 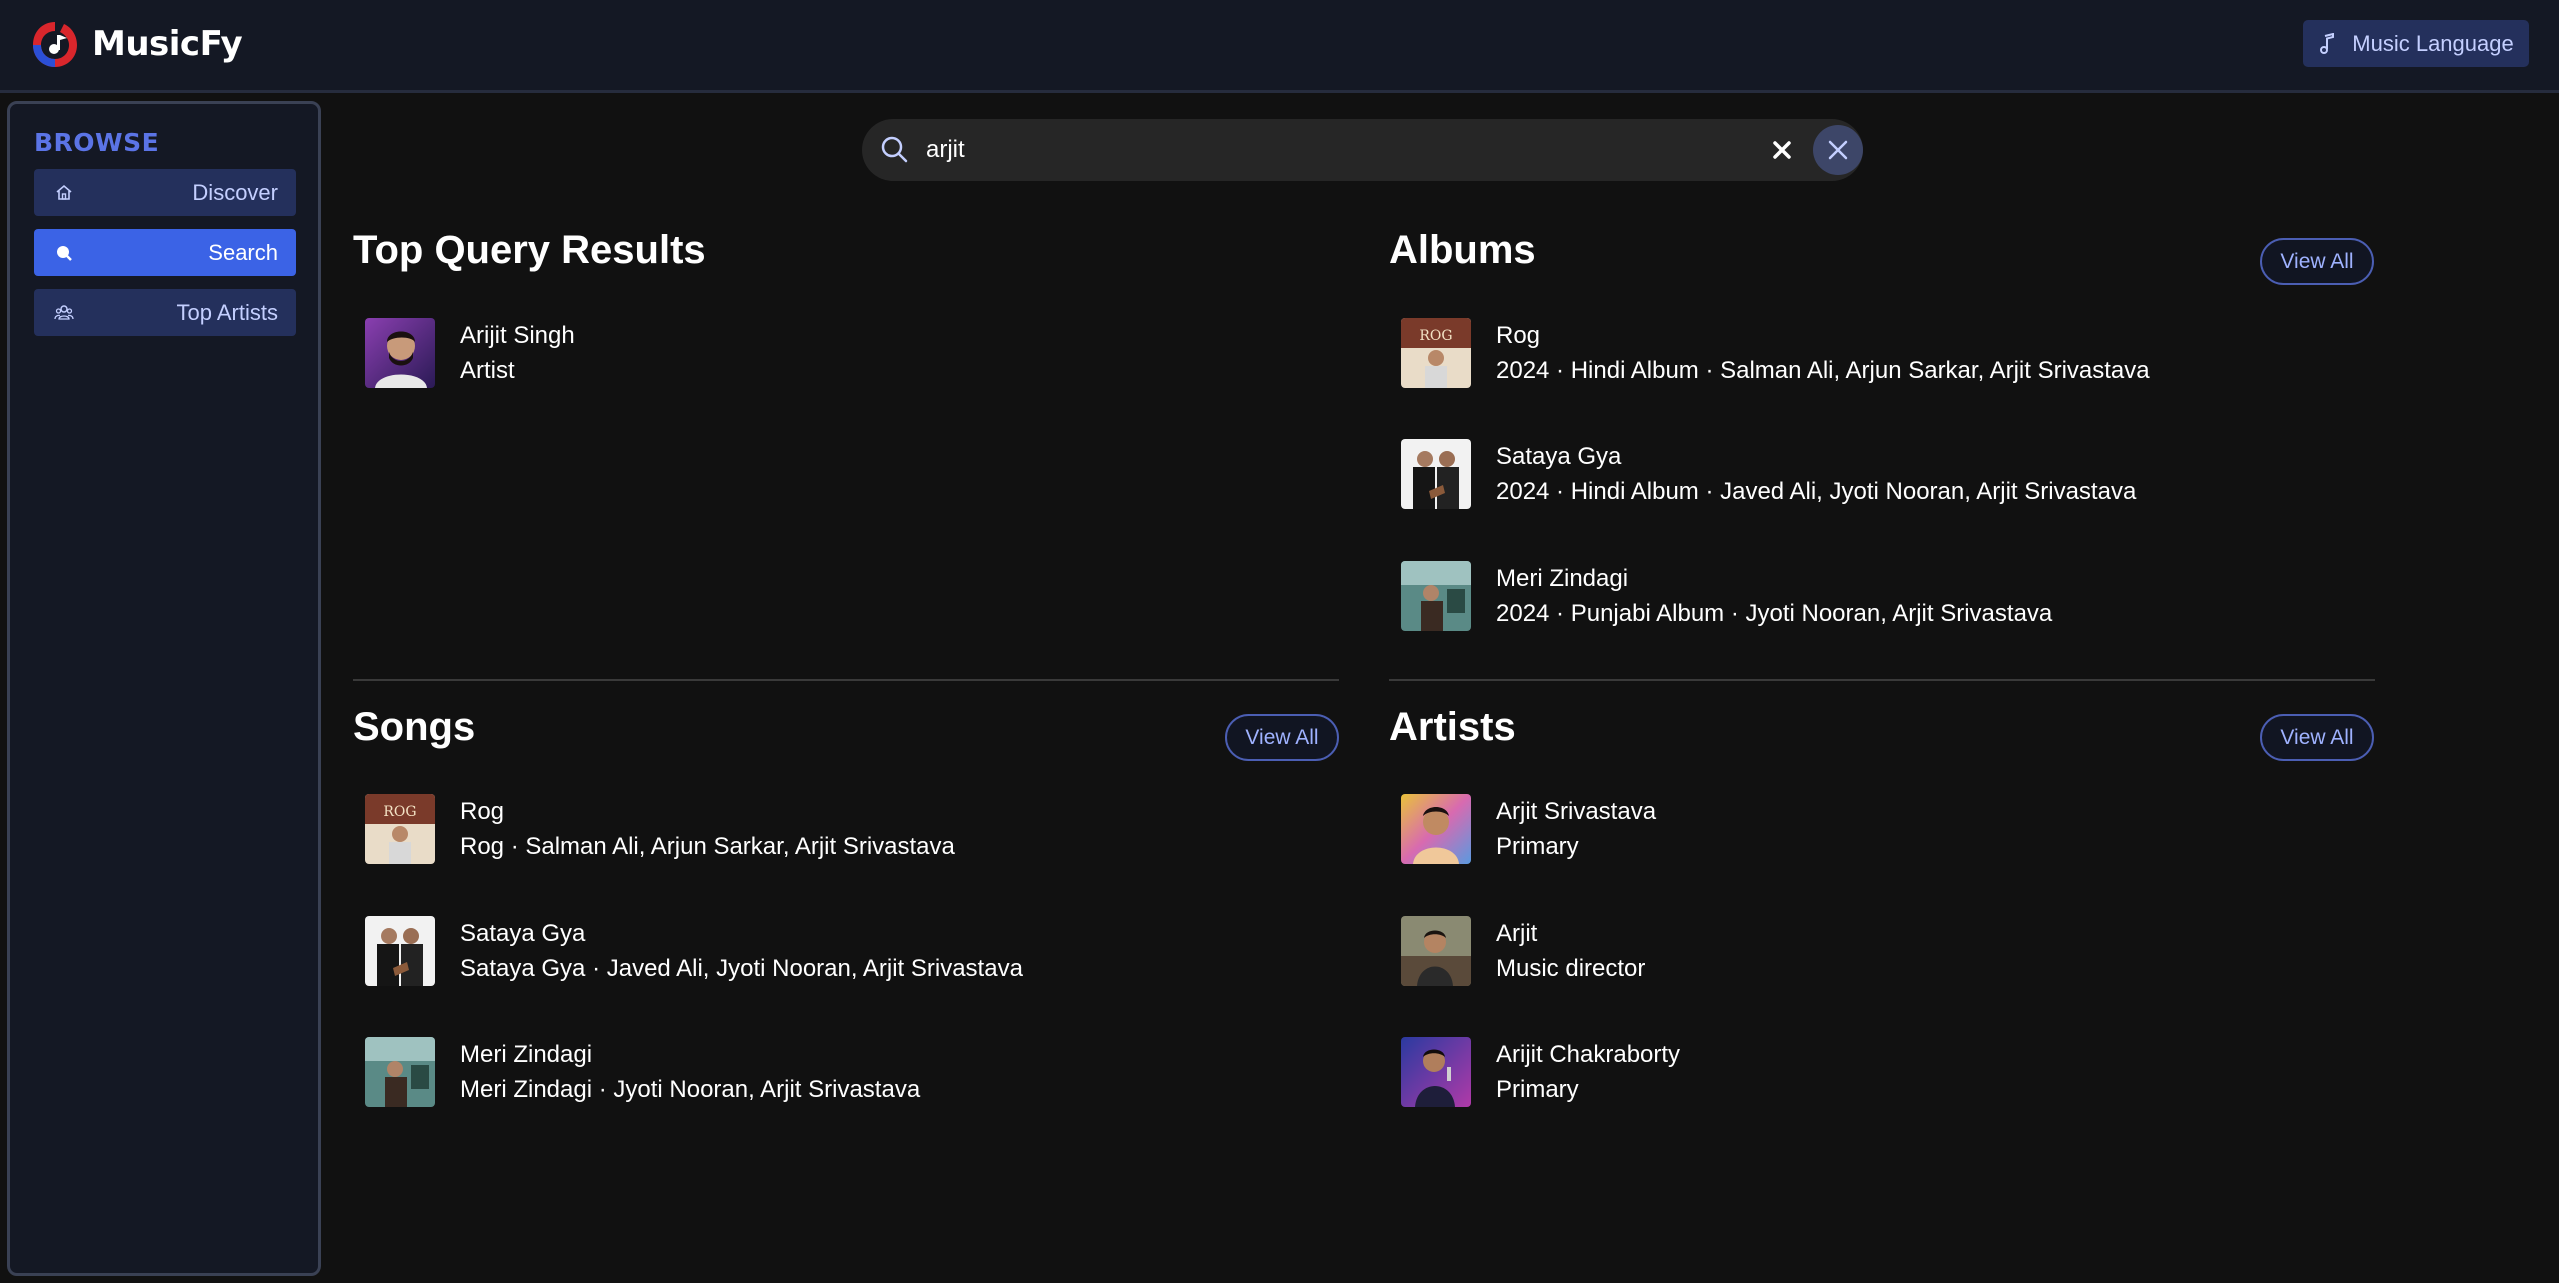 What do you see at coordinates (1462, 250) in the screenshot?
I see `albums-title: Albums` at bounding box center [1462, 250].